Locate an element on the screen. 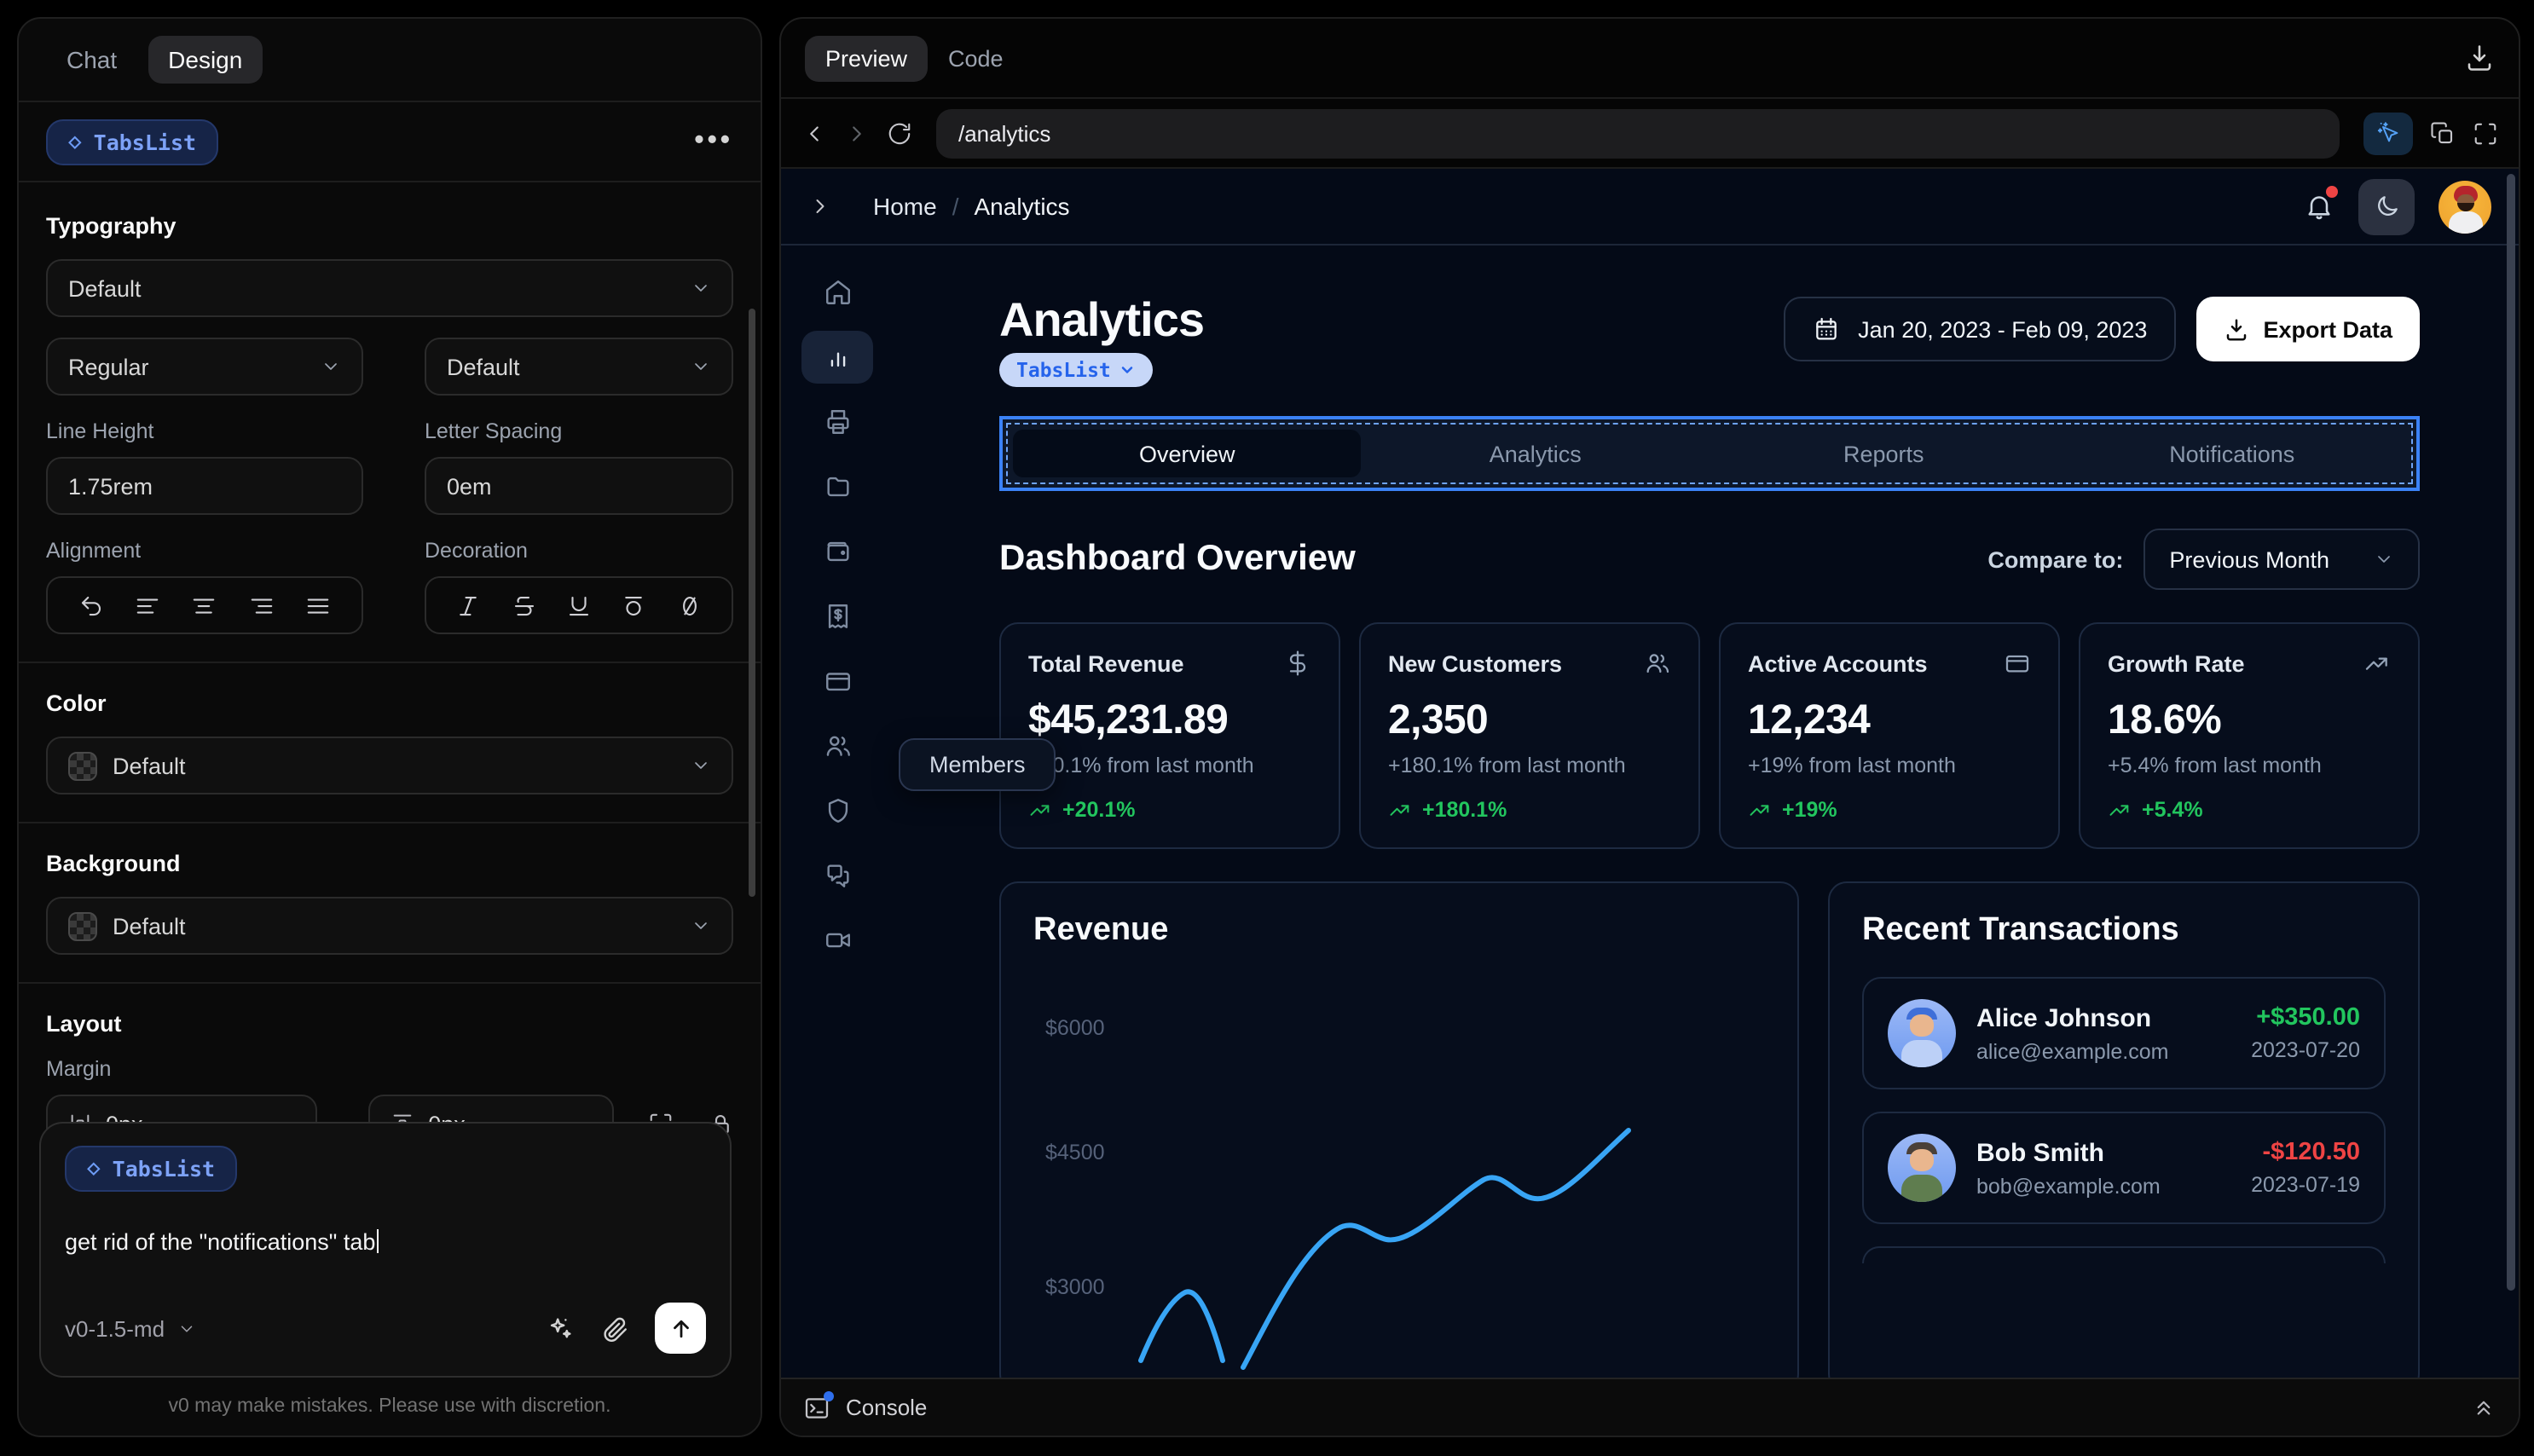 The height and width of the screenshot is (1456, 2534). copy-icon is located at coordinates (2443, 133).